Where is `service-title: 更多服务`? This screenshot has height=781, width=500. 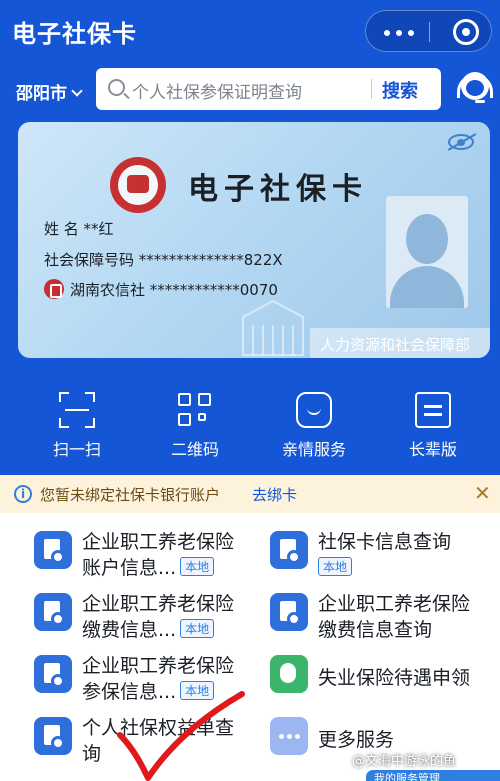 service-title: 更多服务 is located at coordinates (356, 740).